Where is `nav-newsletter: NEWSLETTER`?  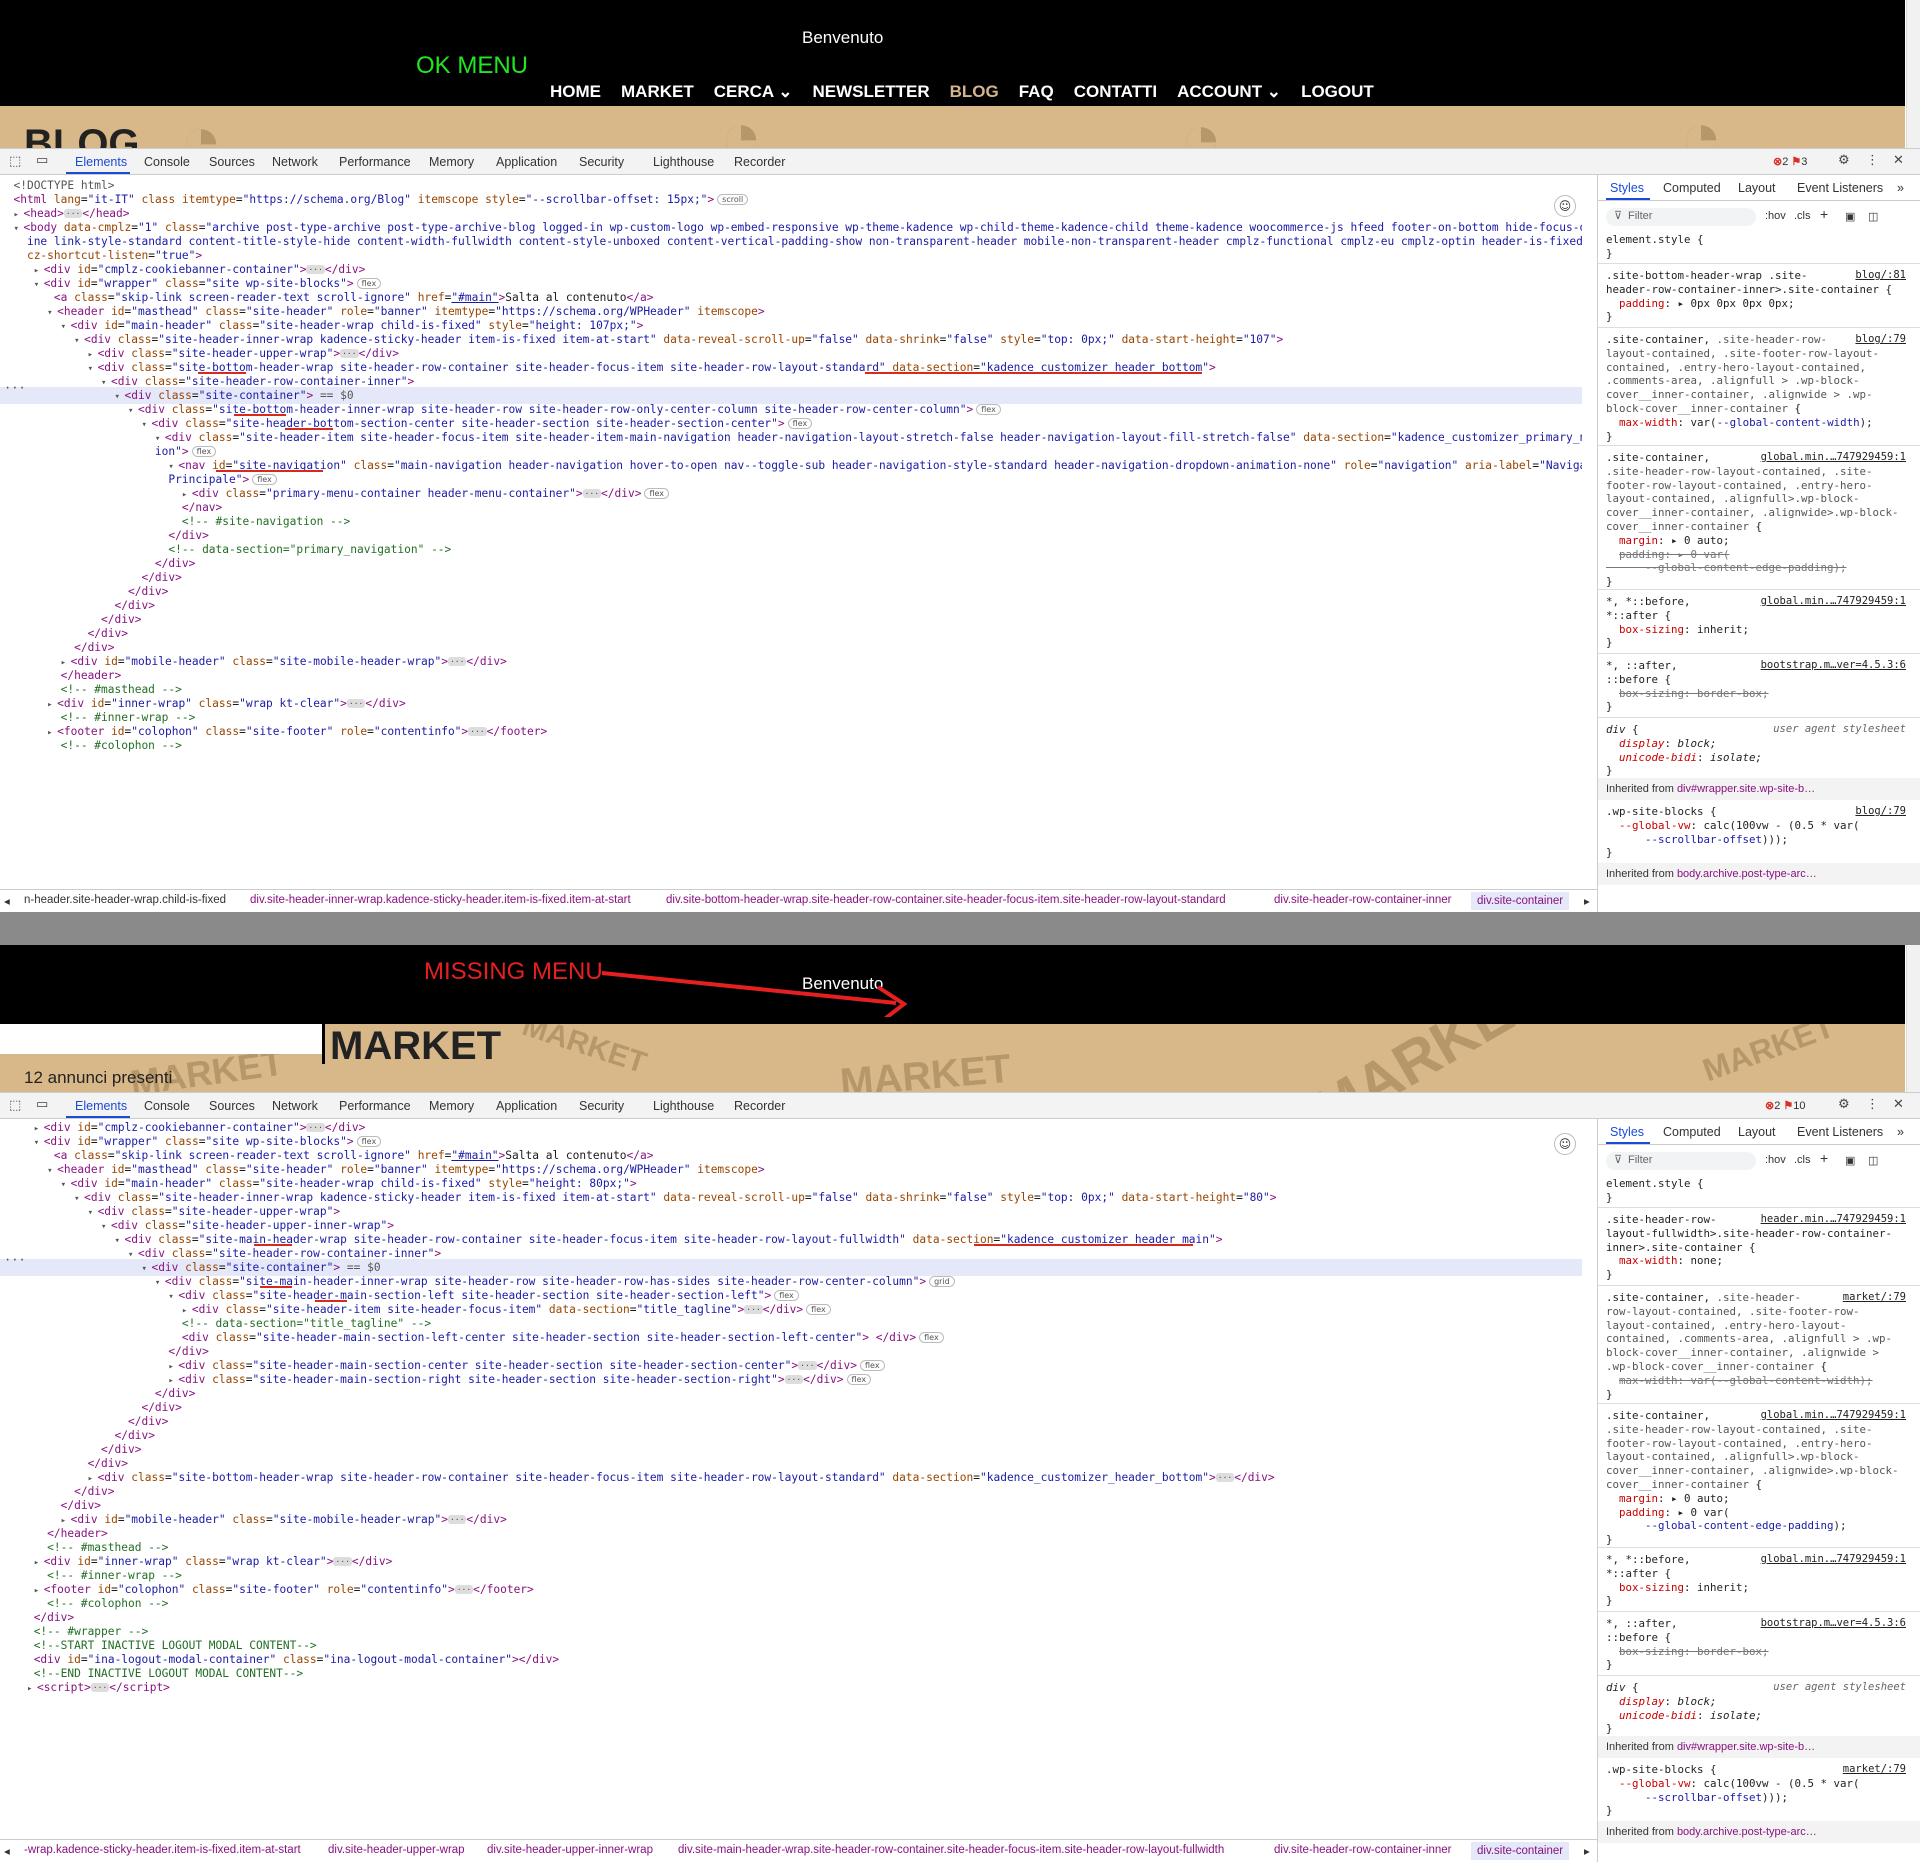 nav-newsletter: NEWSLETTER is located at coordinates (871, 92).